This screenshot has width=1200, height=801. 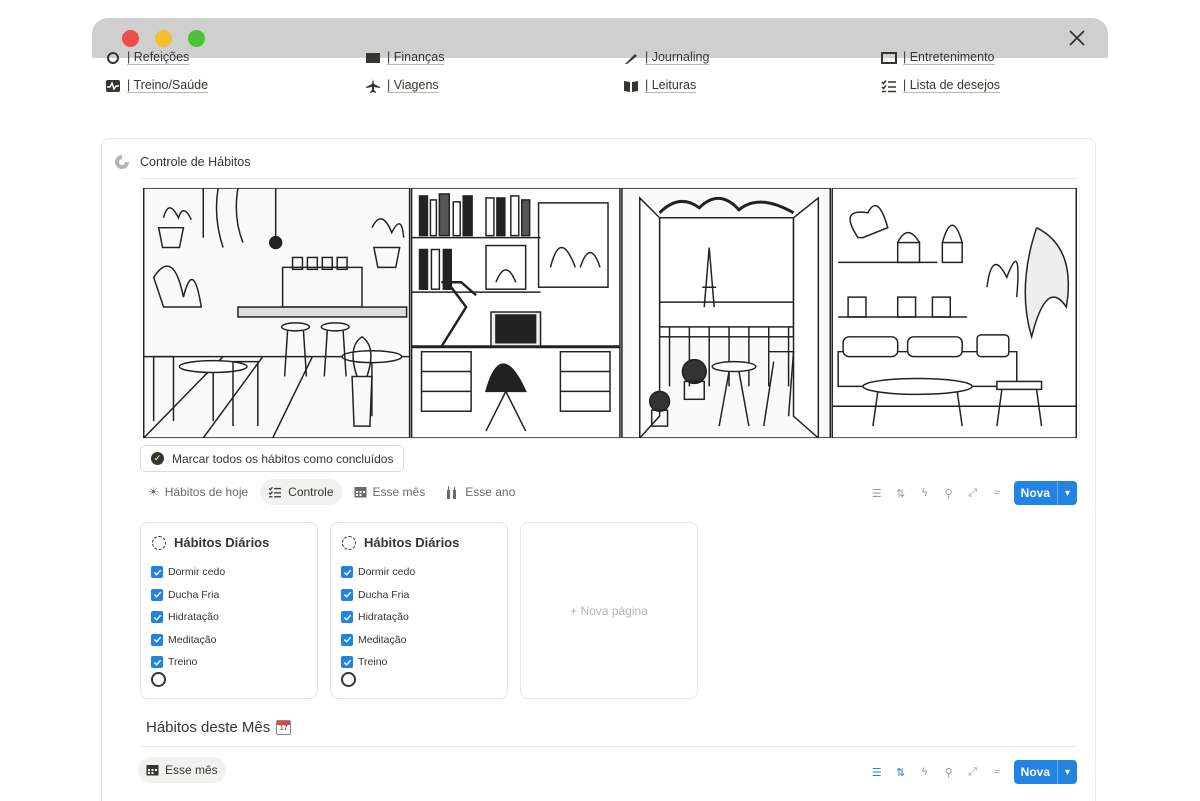 What do you see at coordinates (631, 86) in the screenshot?
I see `book-icon` at bounding box center [631, 86].